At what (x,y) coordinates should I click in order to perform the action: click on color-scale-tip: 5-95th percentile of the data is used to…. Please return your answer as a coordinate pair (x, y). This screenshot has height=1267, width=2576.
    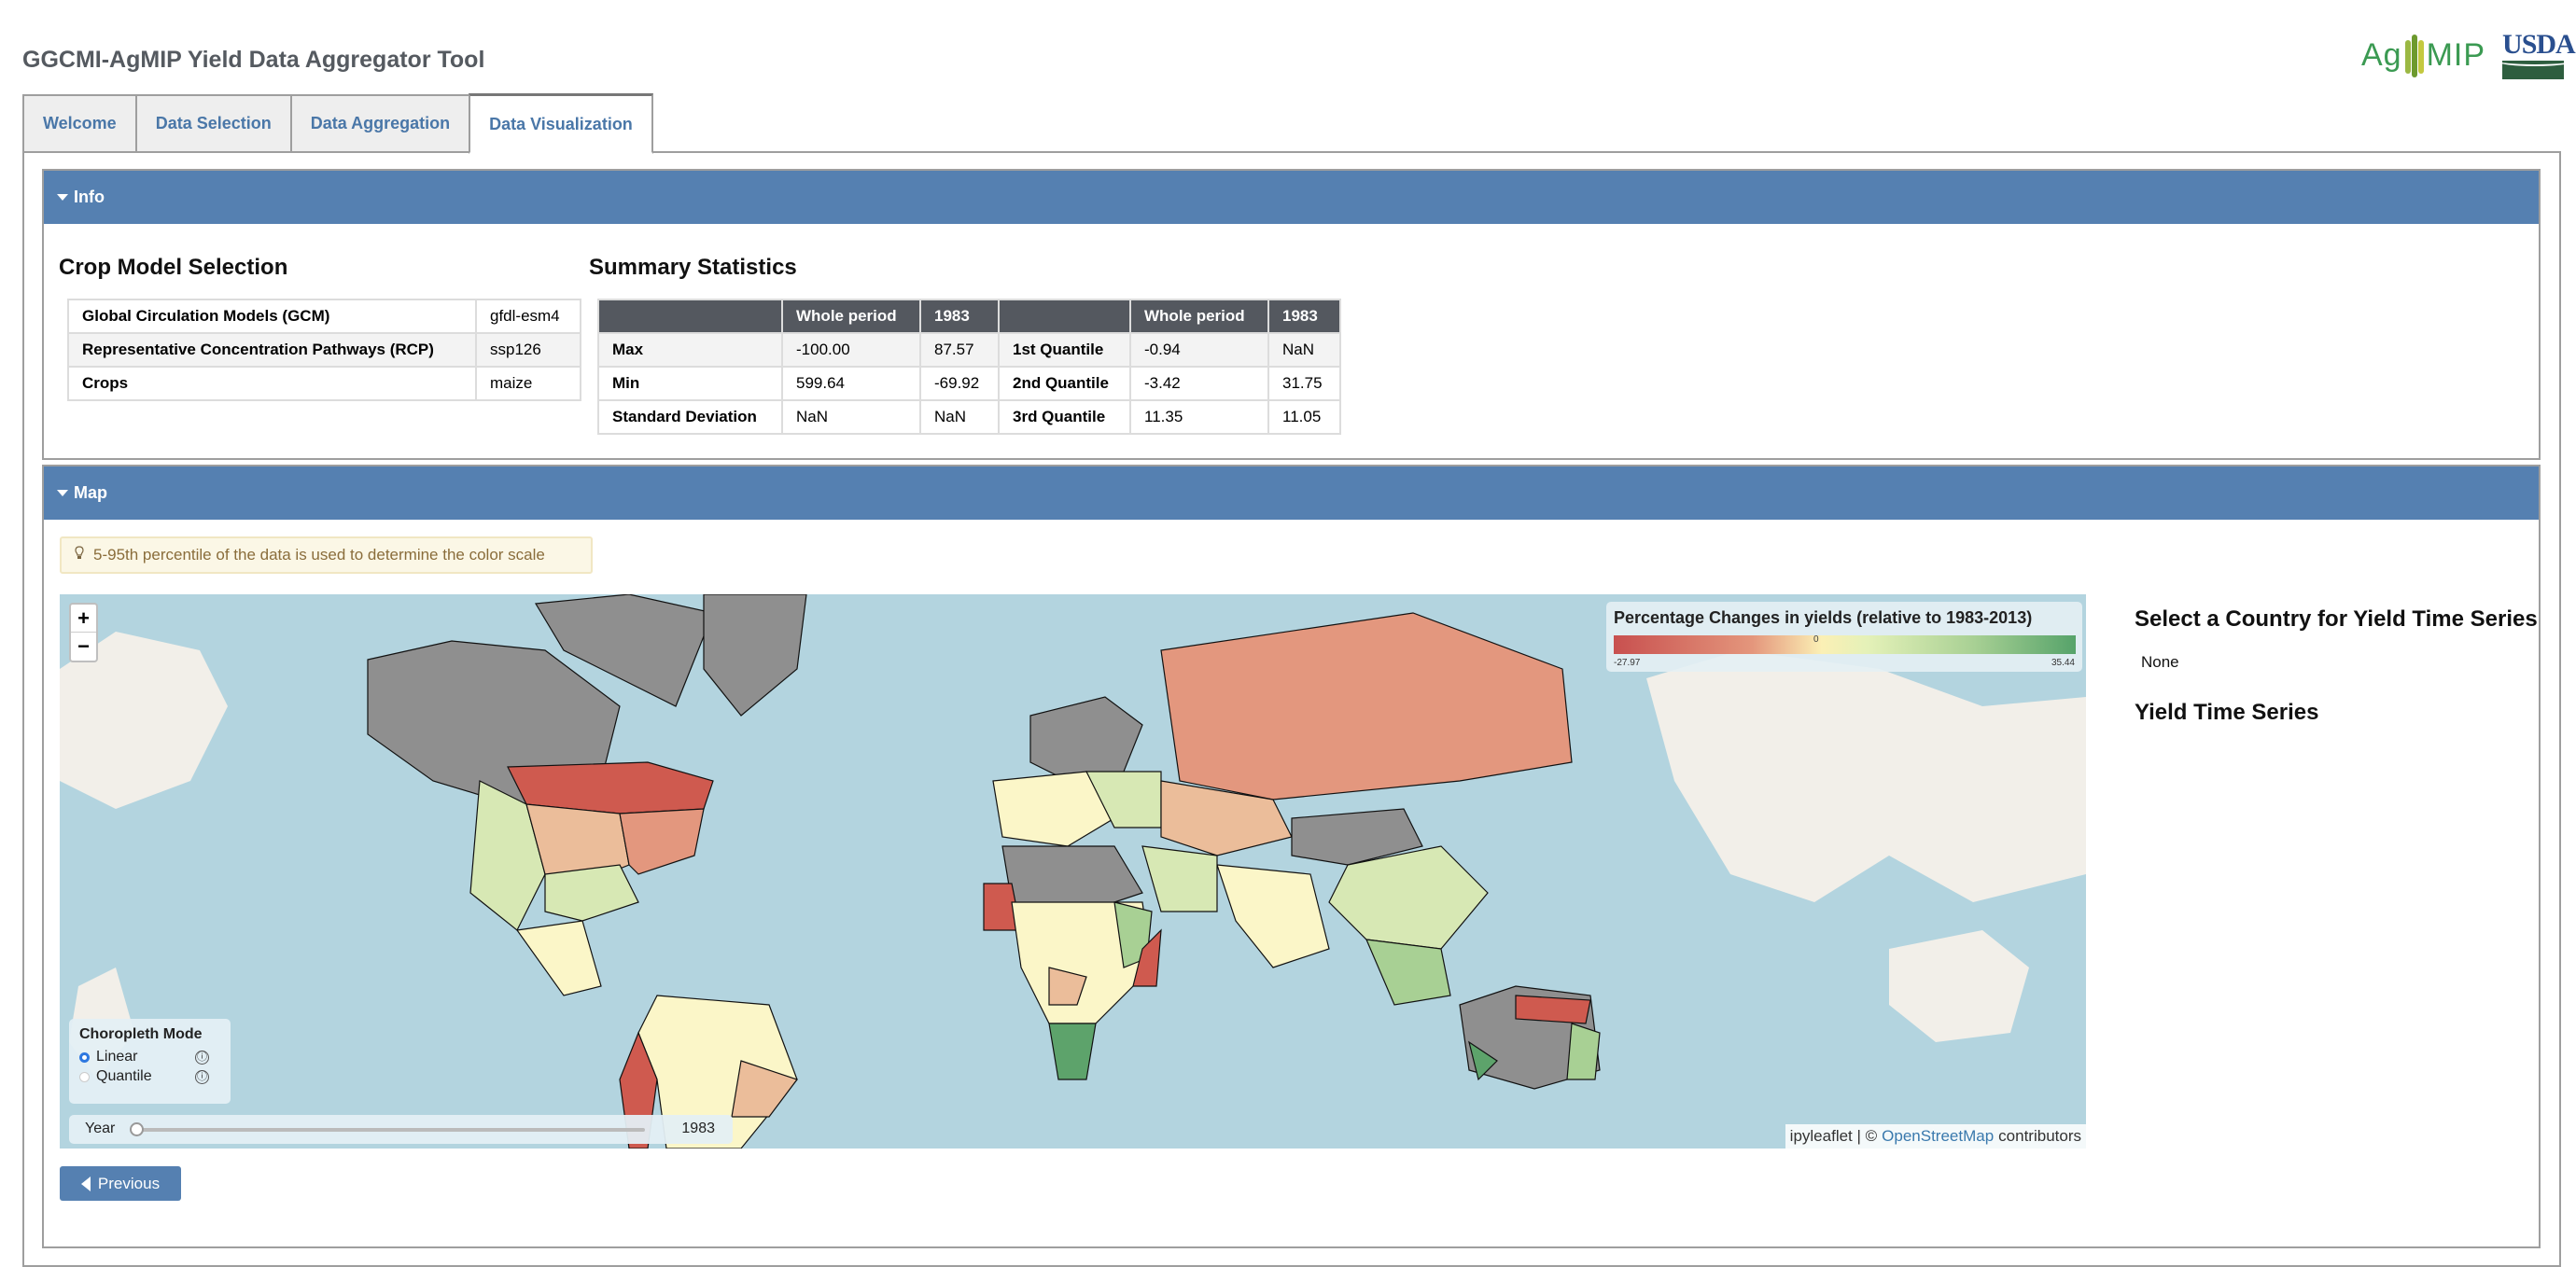
    Looking at the image, I should click on (326, 555).